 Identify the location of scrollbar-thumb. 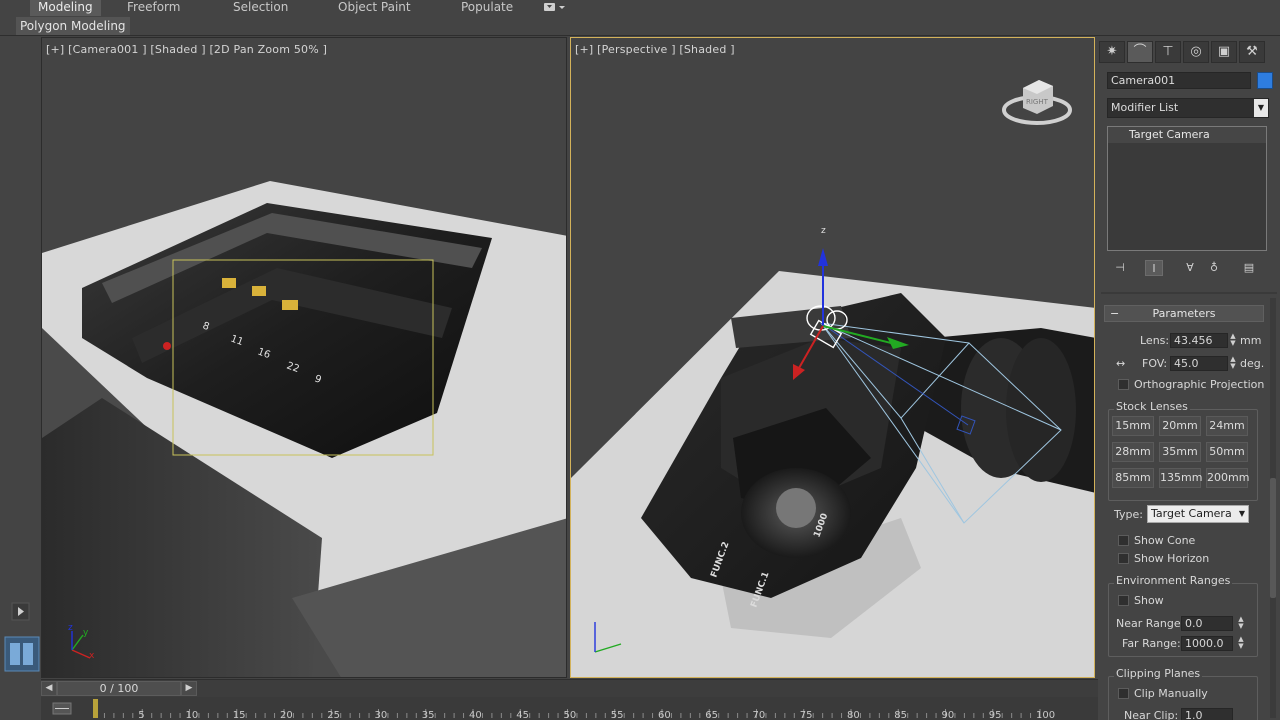
(1273, 538).